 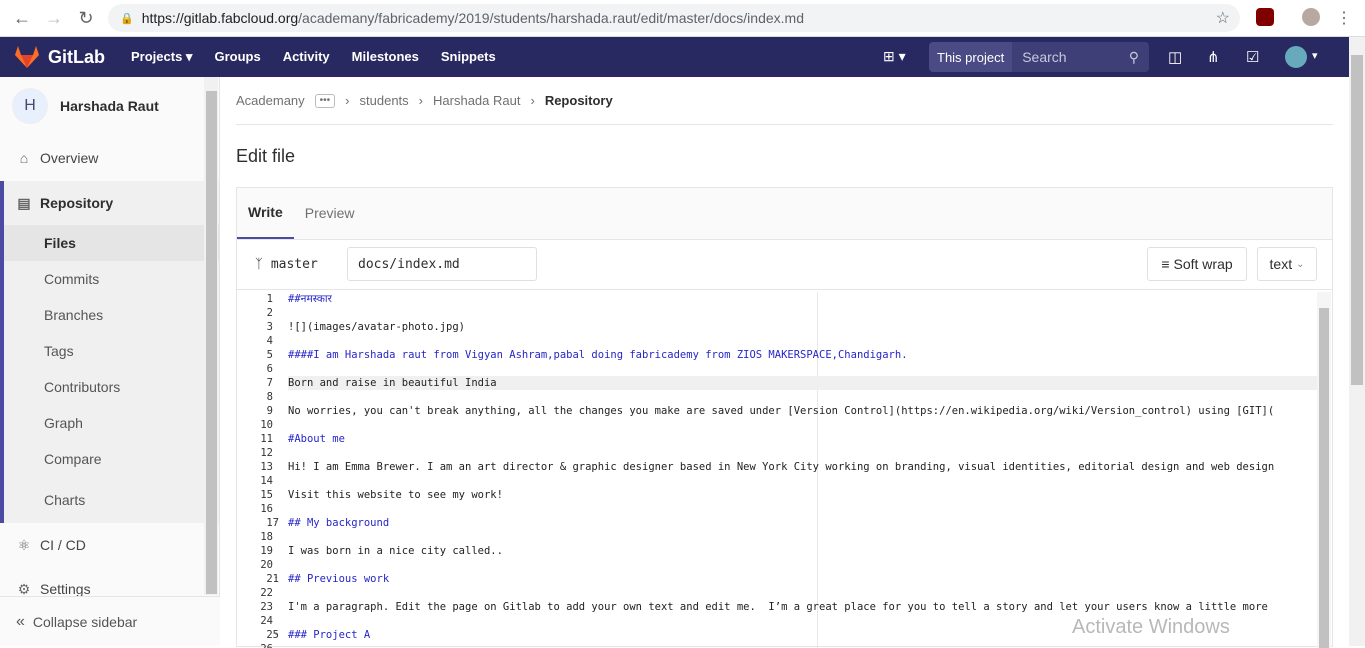 What do you see at coordinates (1080, 57) in the screenshot?
I see `search-input: Search ⚲` at bounding box center [1080, 57].